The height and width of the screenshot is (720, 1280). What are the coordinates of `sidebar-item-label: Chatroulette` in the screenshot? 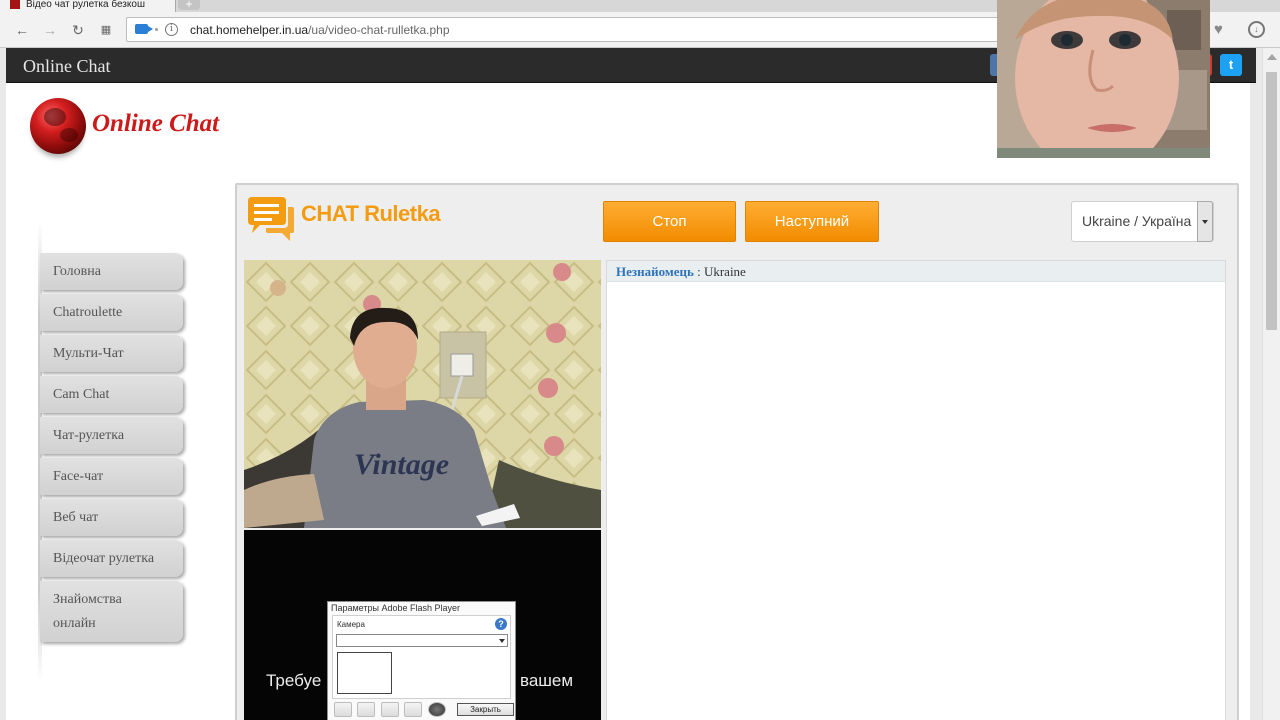 It's located at (88, 312).